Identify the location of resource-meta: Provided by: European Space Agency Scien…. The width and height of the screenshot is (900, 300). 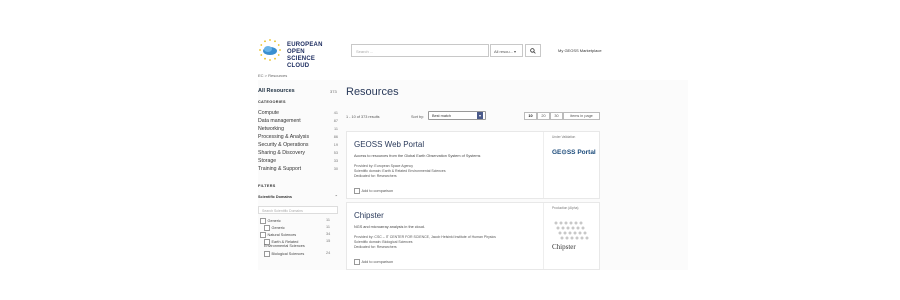
(400, 171).